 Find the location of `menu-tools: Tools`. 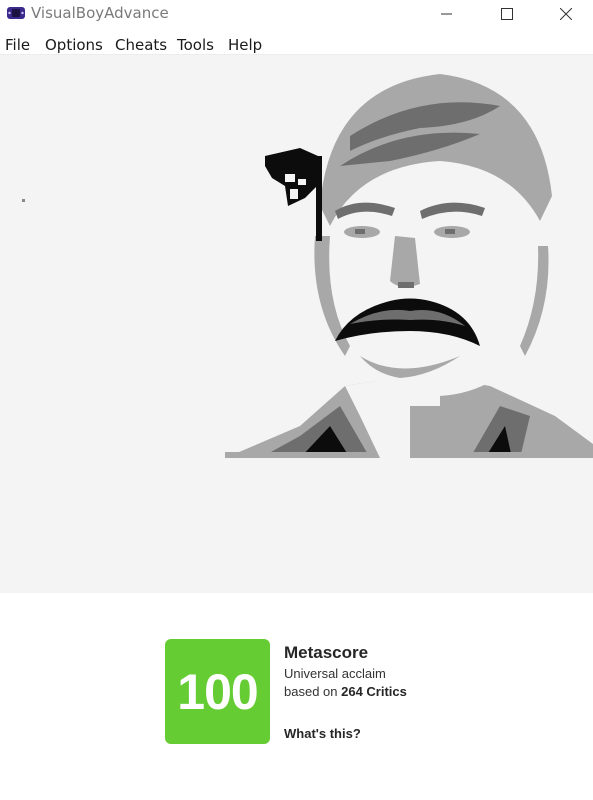

menu-tools: Tools is located at coordinates (195, 45).